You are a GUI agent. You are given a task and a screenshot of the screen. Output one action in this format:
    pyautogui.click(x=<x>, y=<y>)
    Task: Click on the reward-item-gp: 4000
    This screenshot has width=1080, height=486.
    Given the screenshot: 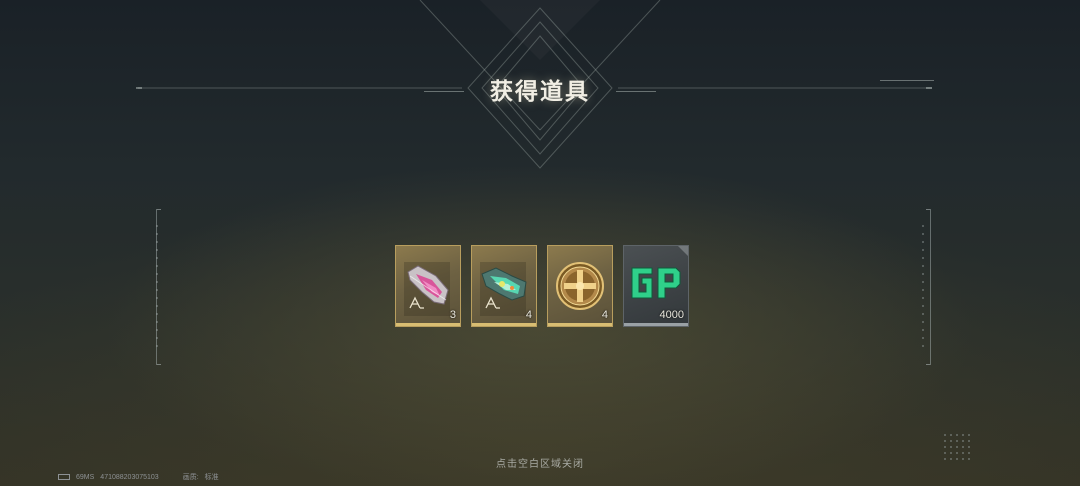 What is the action you would take?
    pyautogui.click(x=656, y=286)
    